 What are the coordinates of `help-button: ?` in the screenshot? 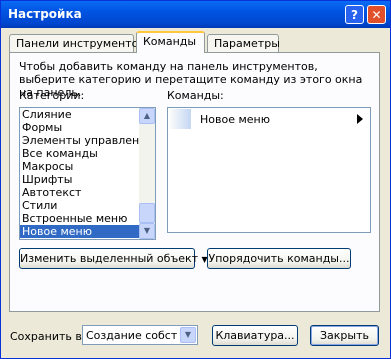 It's located at (354, 14).